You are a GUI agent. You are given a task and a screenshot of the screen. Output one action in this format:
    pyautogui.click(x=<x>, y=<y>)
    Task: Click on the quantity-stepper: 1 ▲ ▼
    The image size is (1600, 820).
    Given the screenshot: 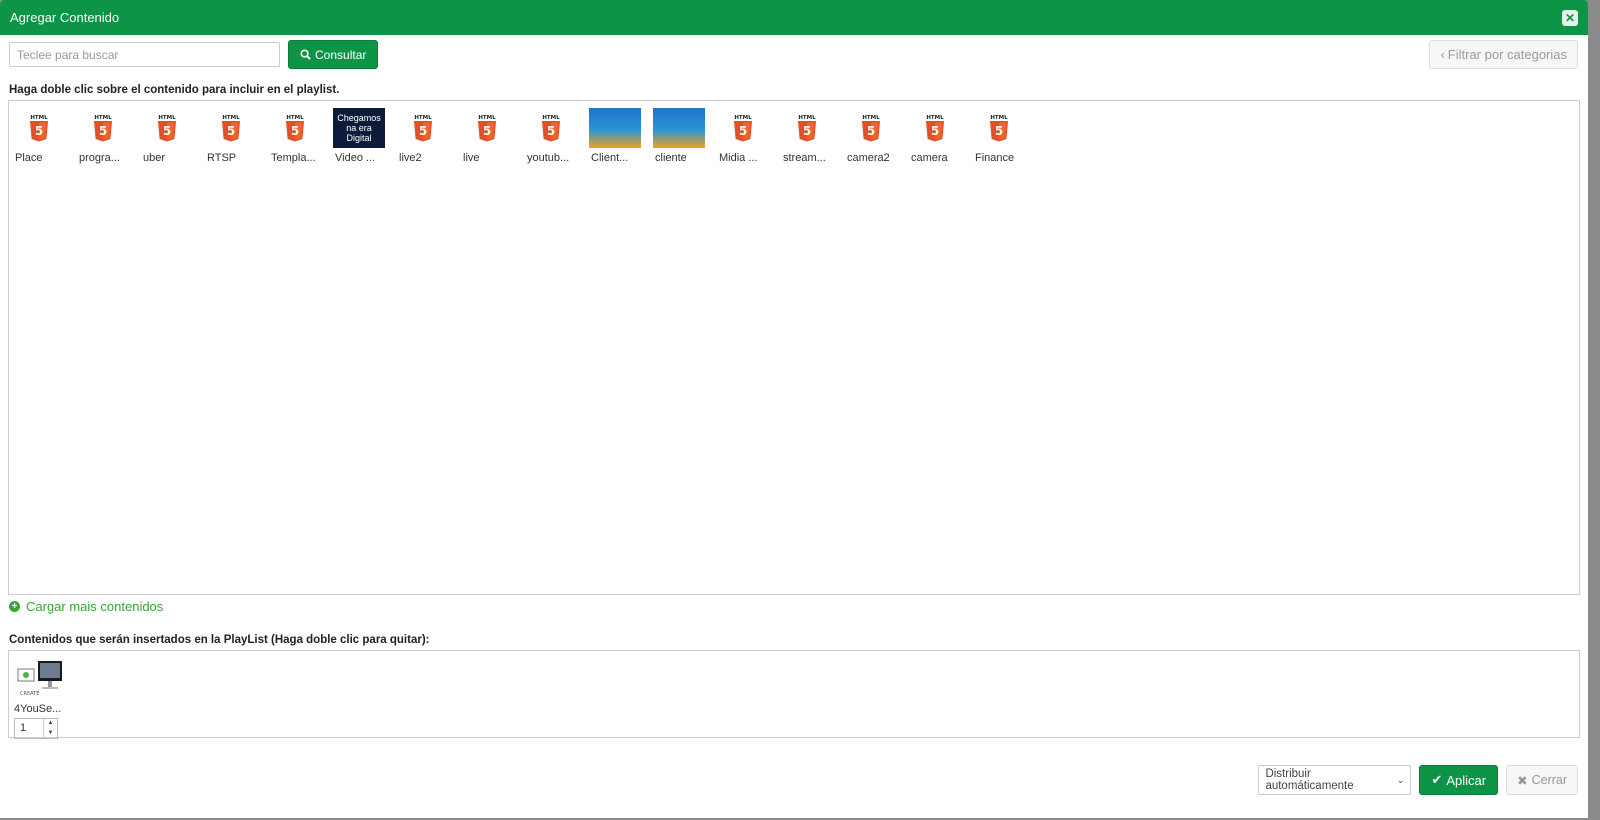 What is the action you would take?
    pyautogui.click(x=36, y=728)
    